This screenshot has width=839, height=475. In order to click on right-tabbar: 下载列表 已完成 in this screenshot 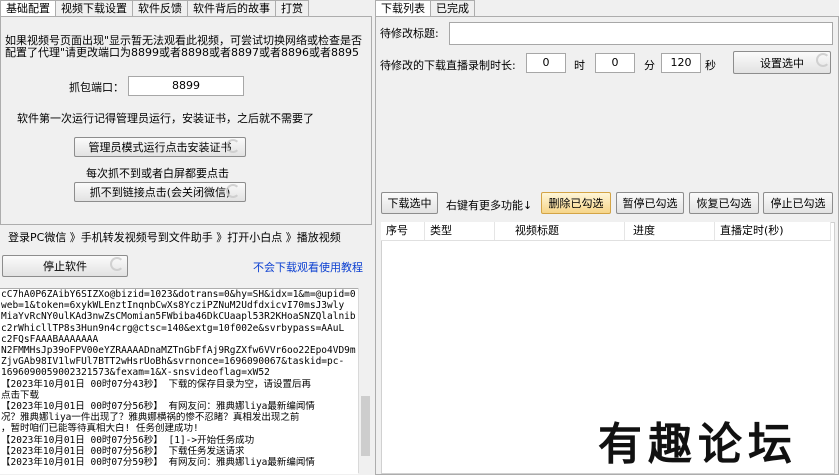, I will do `click(425, 9)`.